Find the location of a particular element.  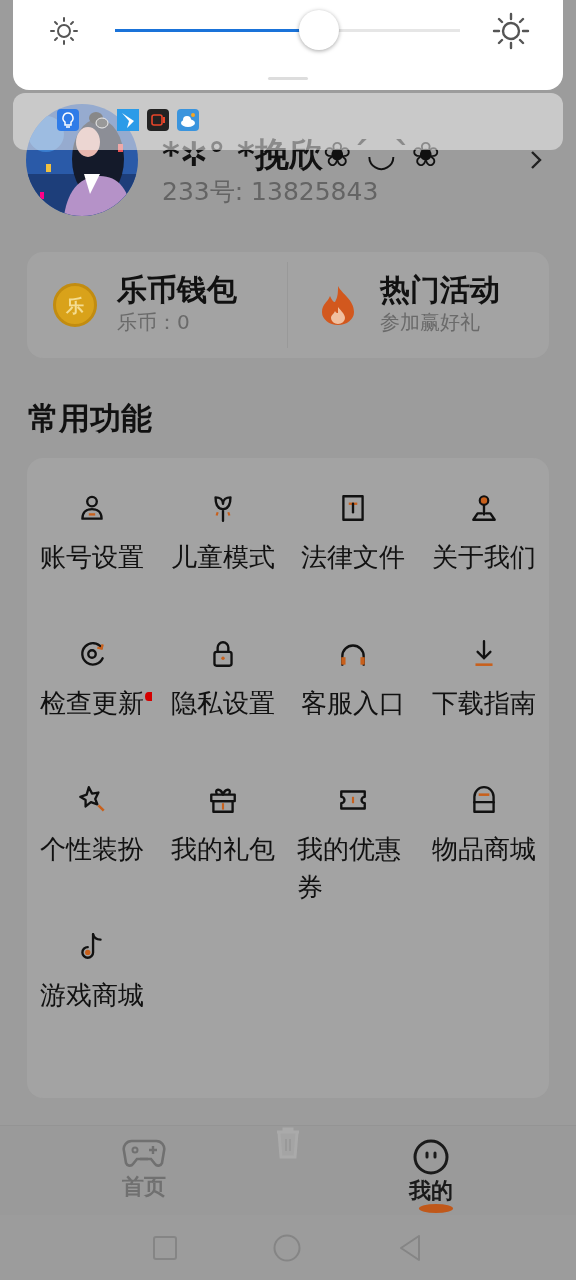

fire-icon is located at coordinates (337, 305).